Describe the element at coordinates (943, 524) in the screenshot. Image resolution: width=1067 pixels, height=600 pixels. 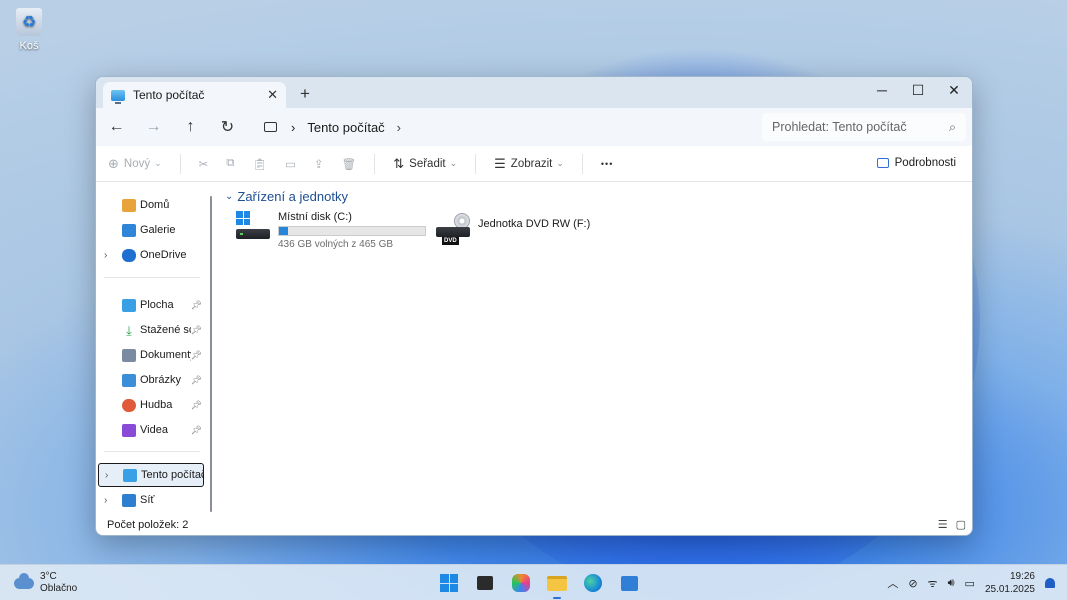
I see `details-view-icon: ☰` at that location.